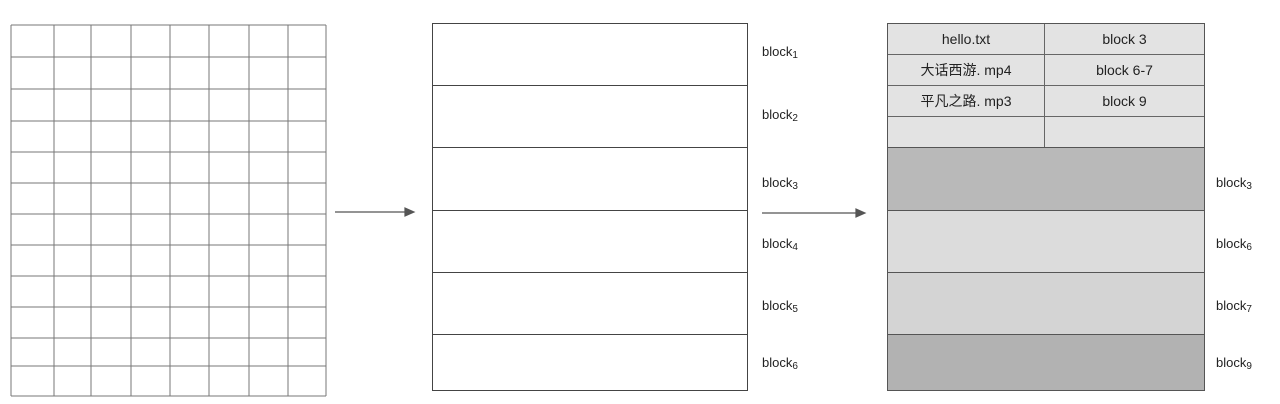  Describe the element at coordinates (966, 101) in the screenshot. I see `file-name-cell: 平凡之路. mp3` at that location.